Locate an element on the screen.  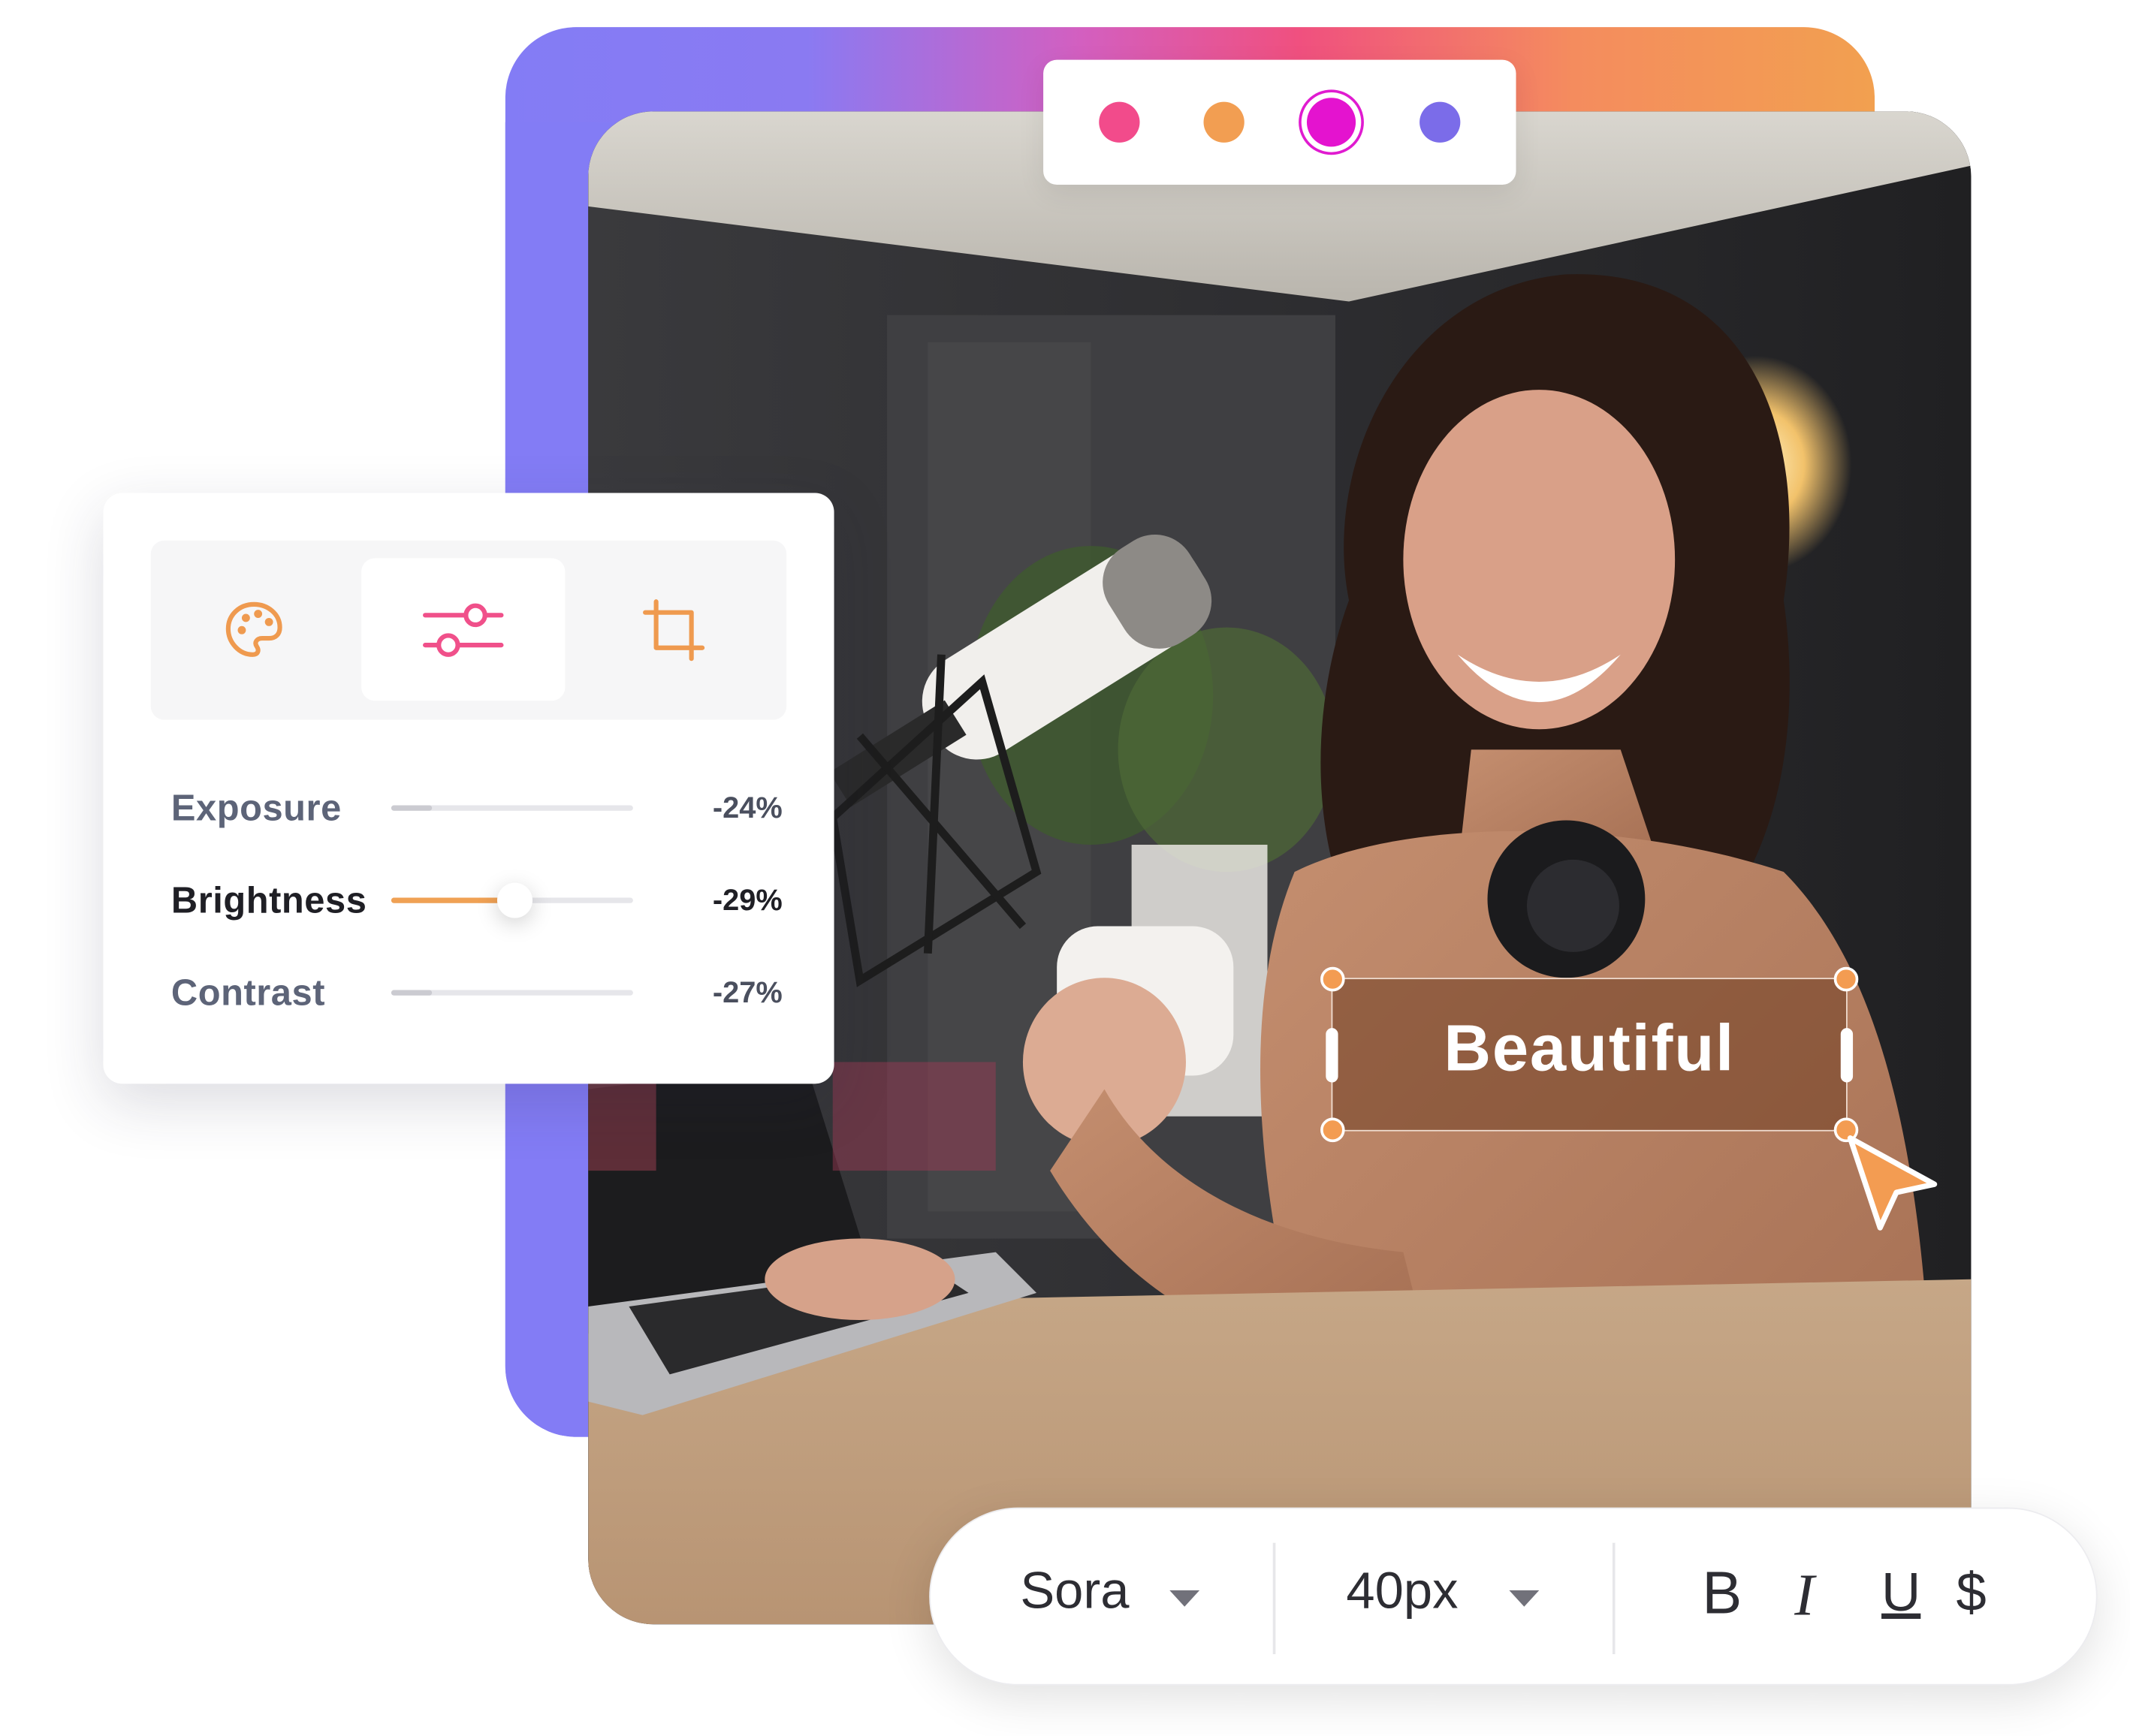
resize-handle-bottom-left is located at coordinates (1333, 1130).